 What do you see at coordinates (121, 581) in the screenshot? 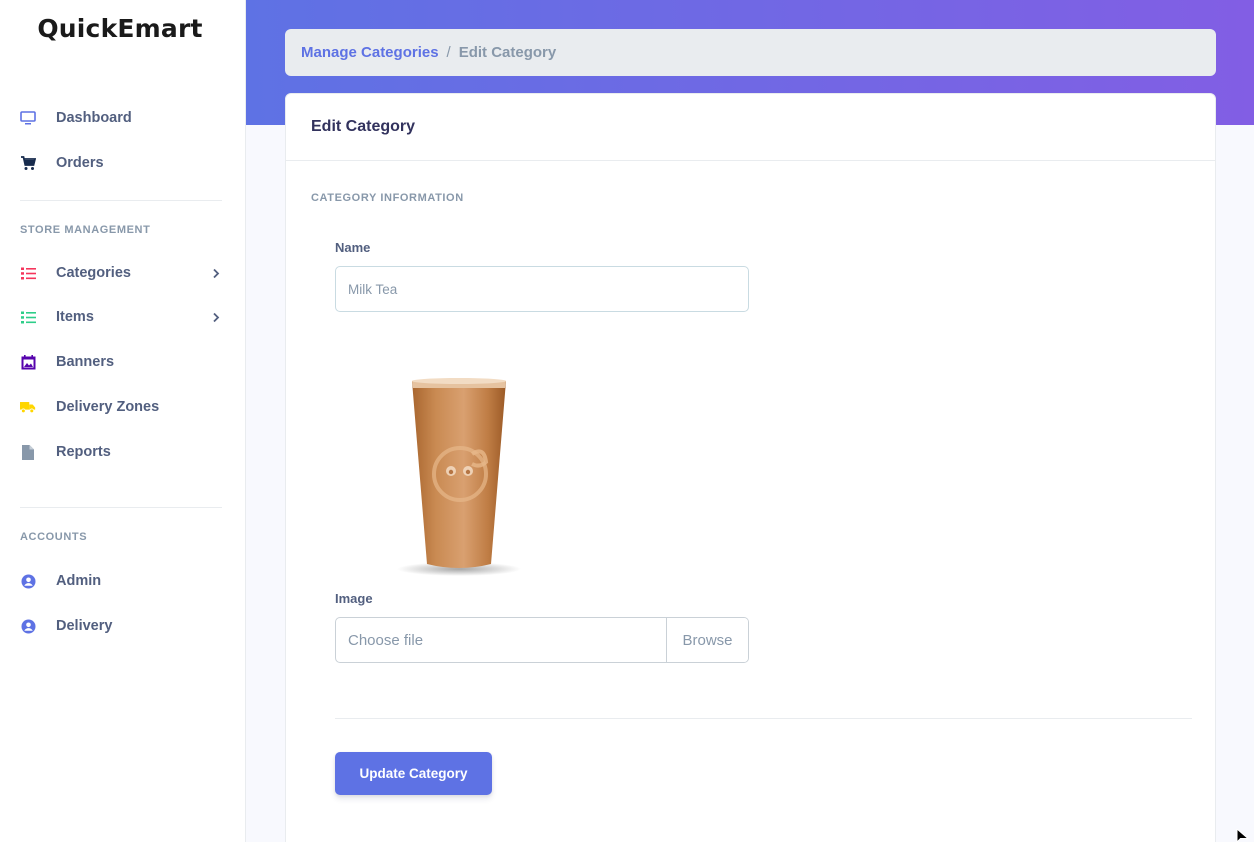
I see `sidebar-item-admin: Admin` at bounding box center [121, 581].